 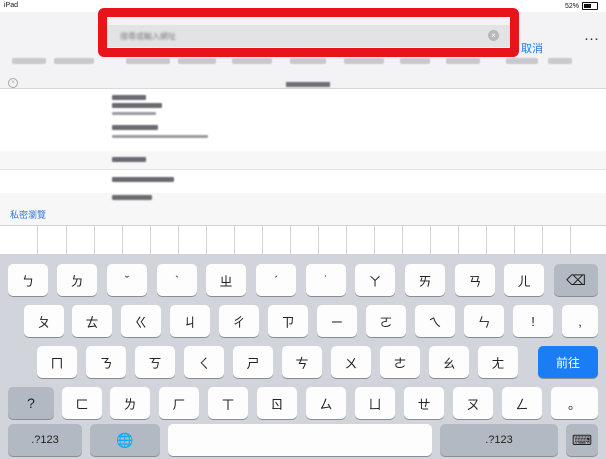 What do you see at coordinates (424, 403) in the screenshot?
I see `key-eh: ㄝ` at bounding box center [424, 403].